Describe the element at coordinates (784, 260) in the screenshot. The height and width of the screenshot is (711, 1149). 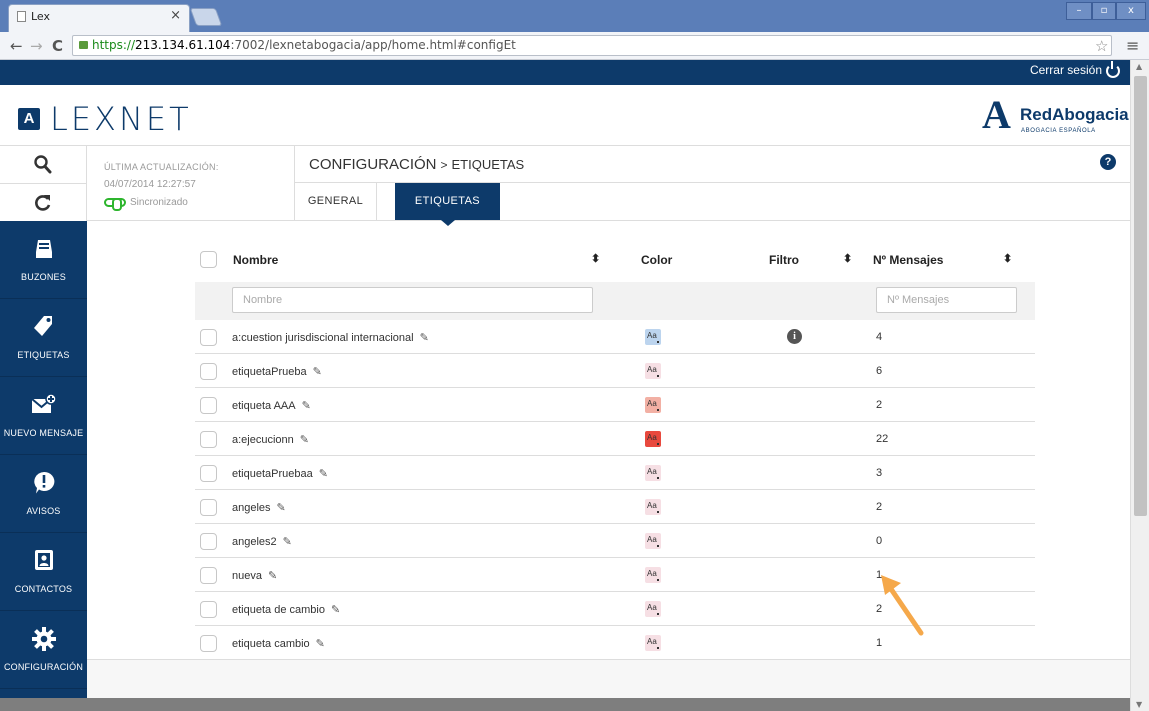
I see `column-header-filtro: Filtro` at that location.